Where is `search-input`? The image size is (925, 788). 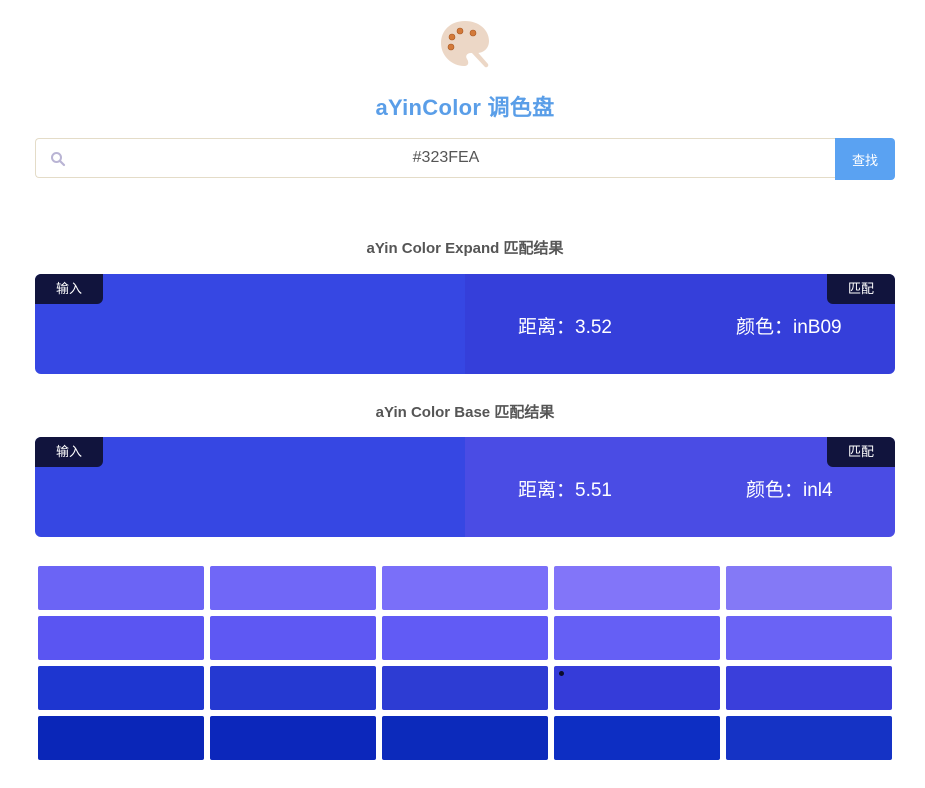 search-input is located at coordinates (446, 158).